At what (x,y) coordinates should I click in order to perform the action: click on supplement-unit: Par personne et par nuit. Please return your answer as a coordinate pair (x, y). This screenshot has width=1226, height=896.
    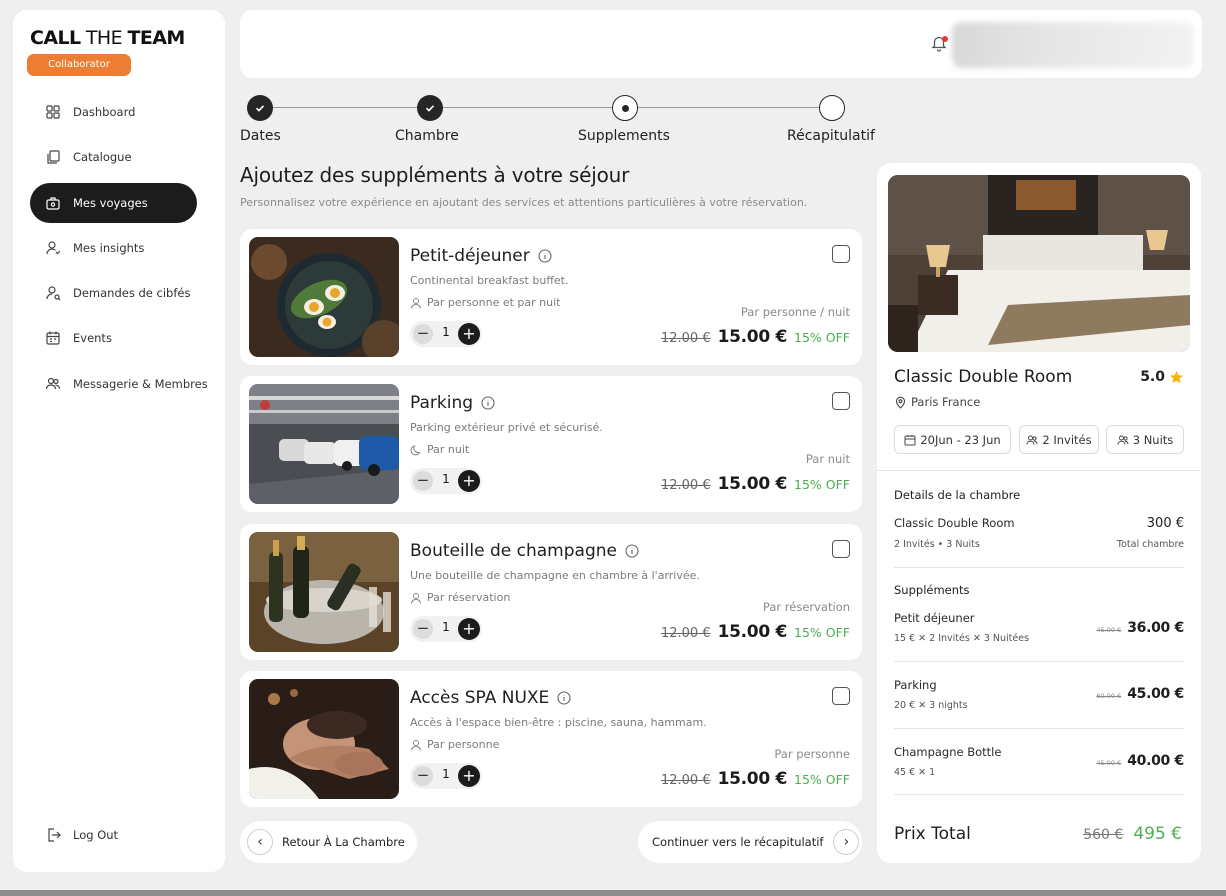
    Looking at the image, I should click on (485, 302).